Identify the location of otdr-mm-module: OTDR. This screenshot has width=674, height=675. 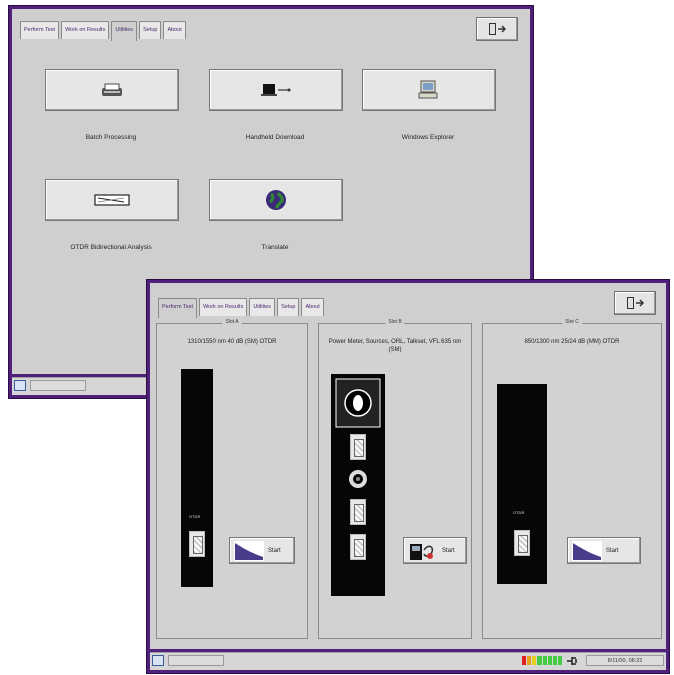
(522, 484).